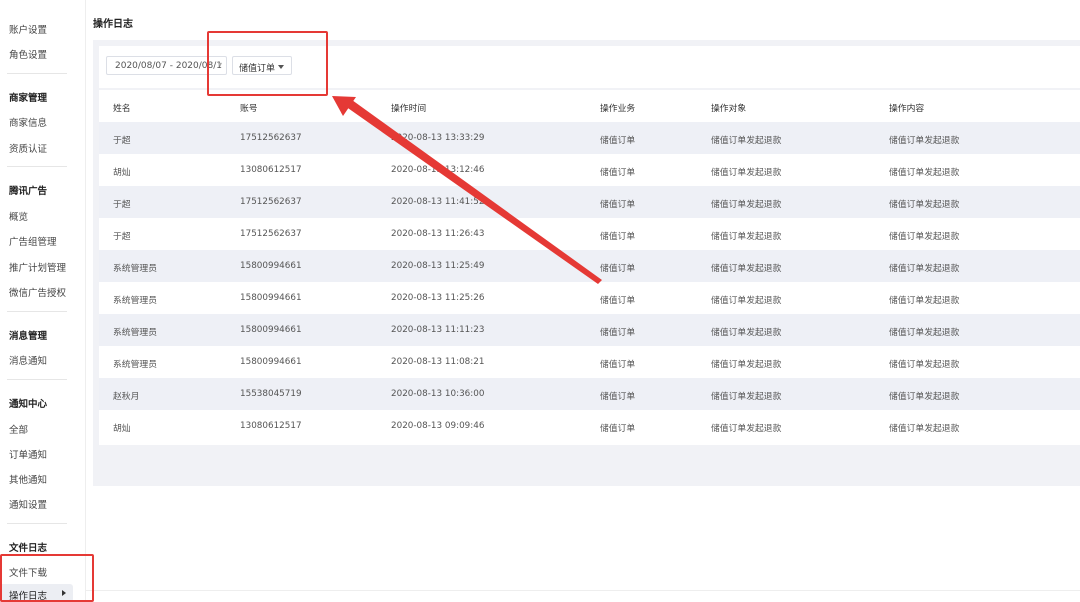 The width and height of the screenshot is (1080, 602). I want to click on sidebar-item-account-settings: 账户设置, so click(28, 29).